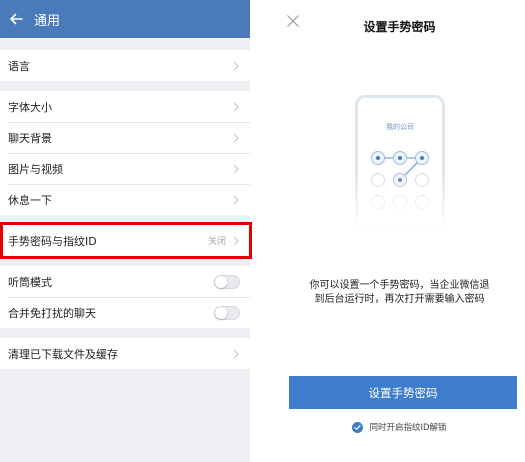 The image size is (525, 462). What do you see at coordinates (125, 137) in the screenshot?
I see `settings-row-chat-background: 聊天背景` at bounding box center [125, 137].